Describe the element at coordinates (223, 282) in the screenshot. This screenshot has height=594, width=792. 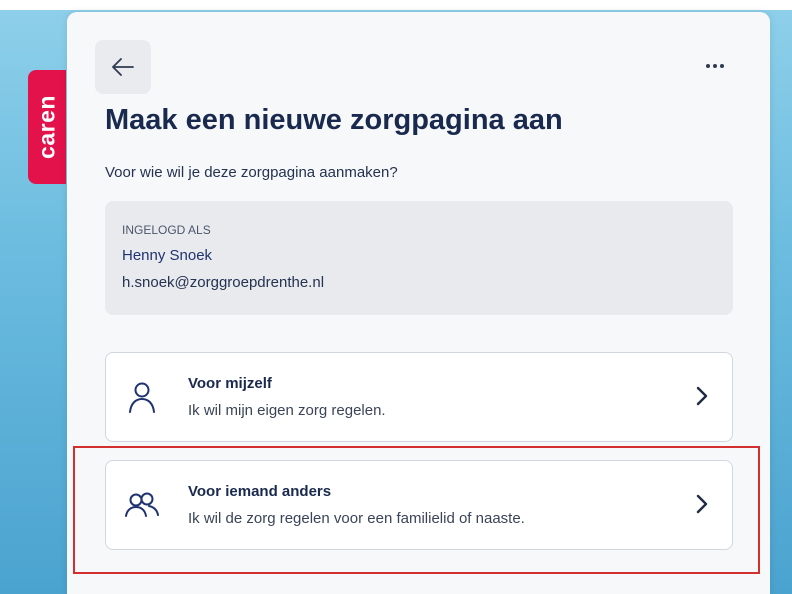
I see `user-email: h.snoek@zorggroepdrenthe.nl` at that location.